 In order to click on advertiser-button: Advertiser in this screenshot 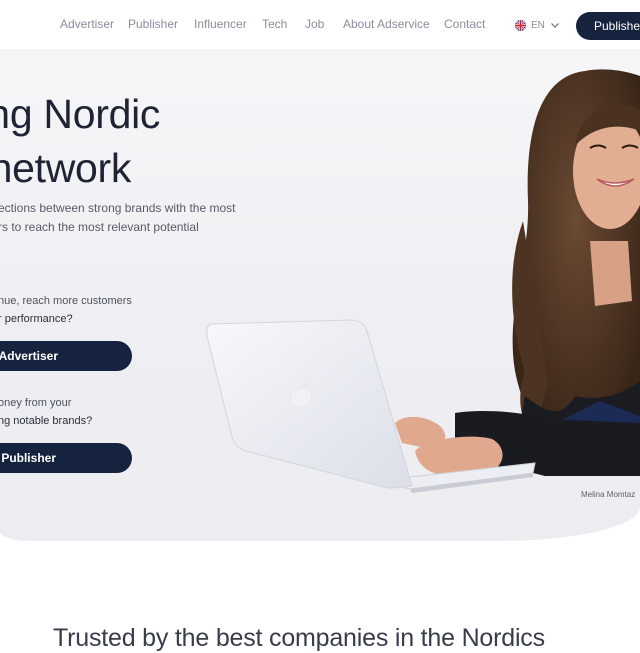, I will do `click(66, 356)`.